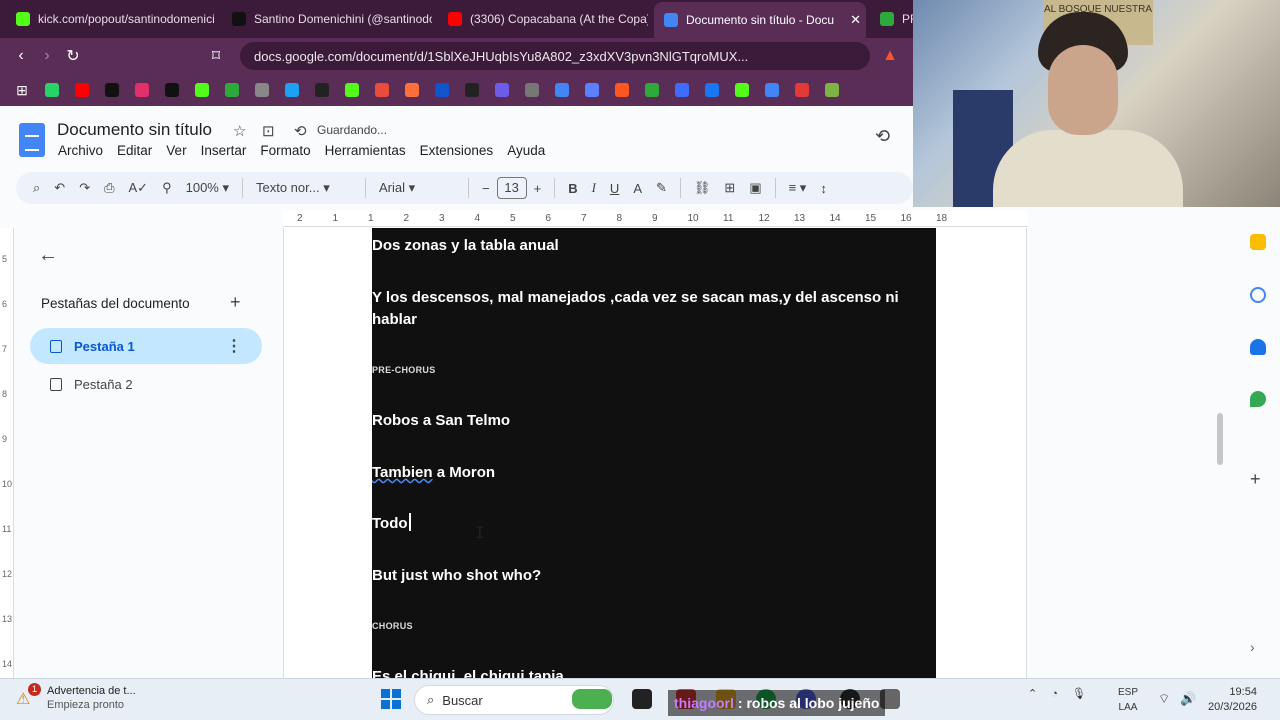 This screenshot has width=1280, height=720. Describe the element at coordinates (661, 188) in the screenshot. I see `highlight-icon: ✎` at that location.